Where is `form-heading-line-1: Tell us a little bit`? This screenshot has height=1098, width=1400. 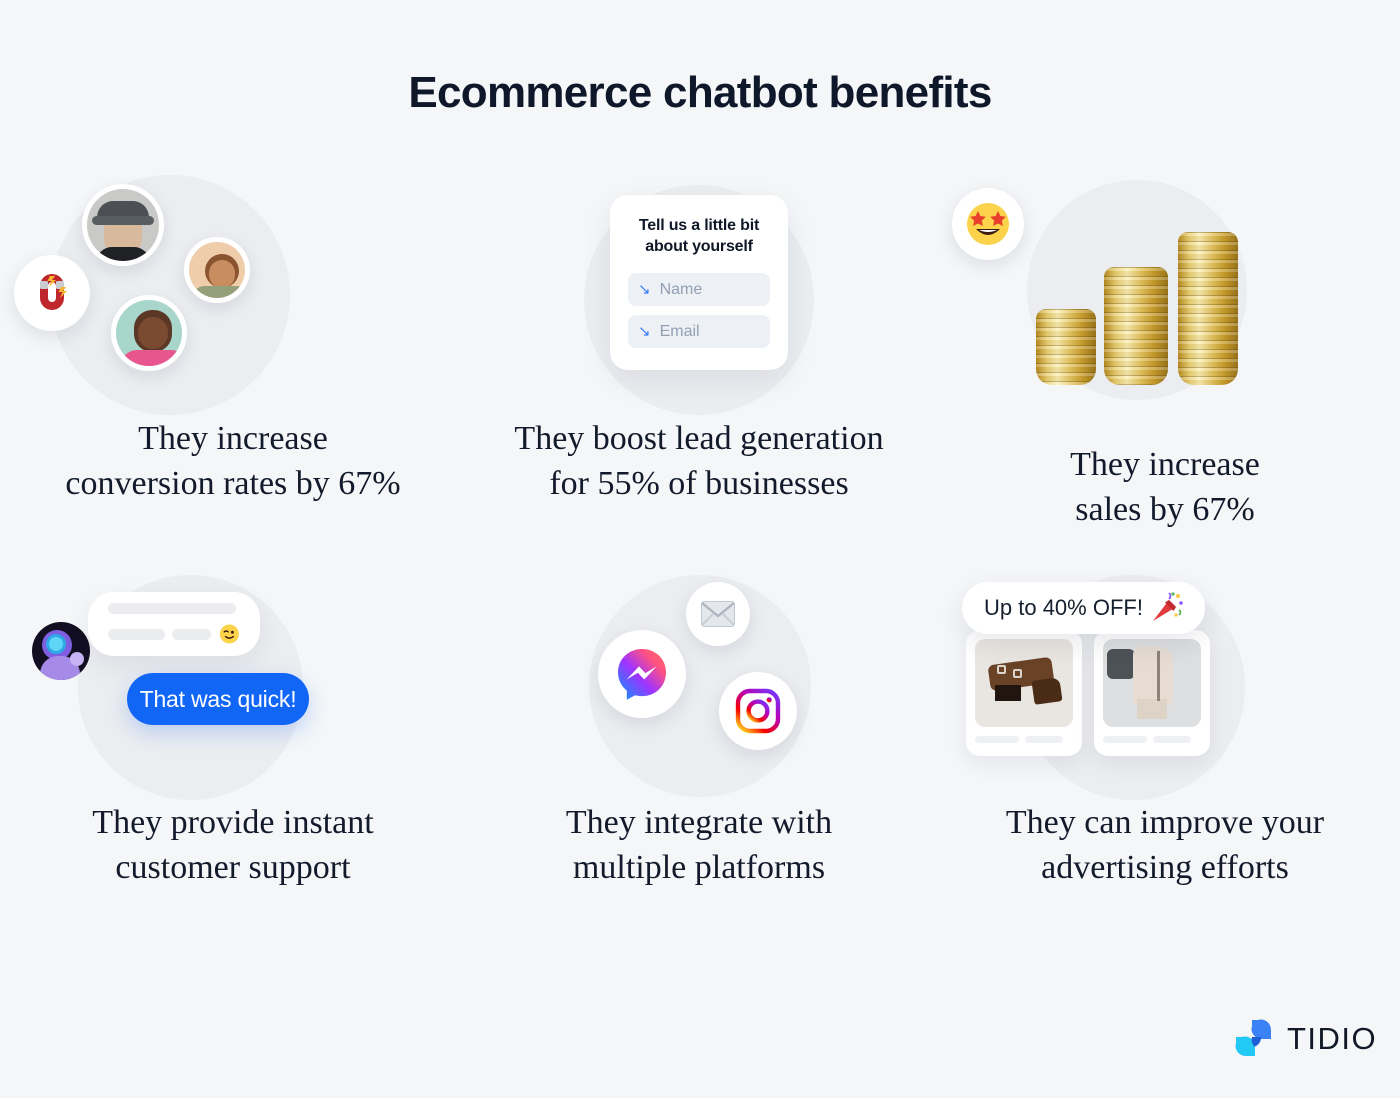
form-heading-line-1: Tell us a little bit is located at coordinates (699, 225).